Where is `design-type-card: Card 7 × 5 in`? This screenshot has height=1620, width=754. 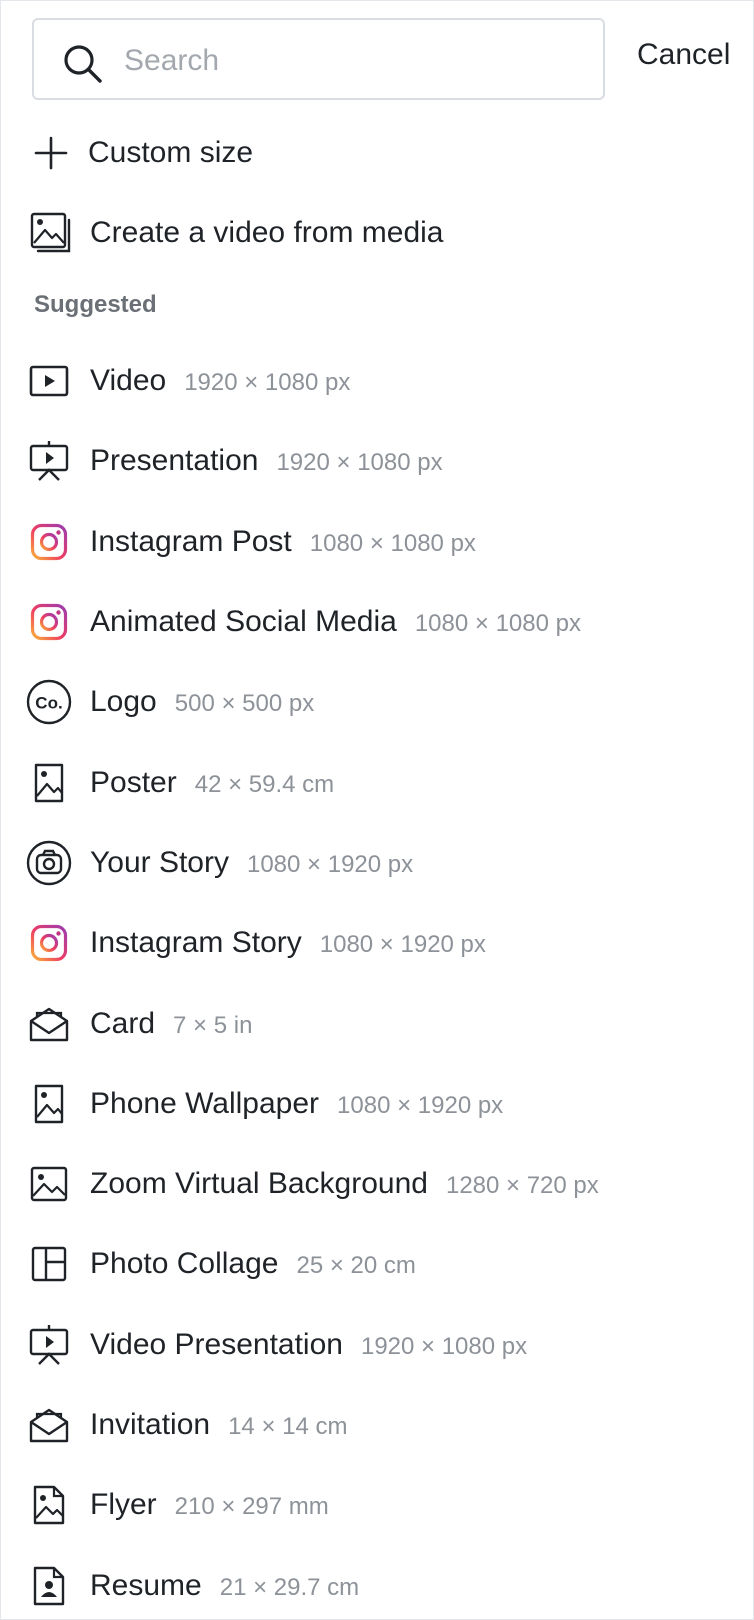
design-type-card: Card 7 × 5 in is located at coordinates (377, 1023).